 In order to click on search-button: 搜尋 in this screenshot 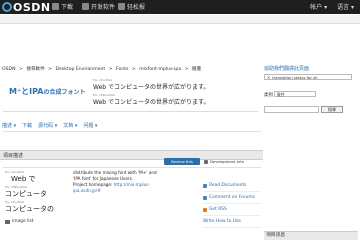, I will do `click(332, 109)`.